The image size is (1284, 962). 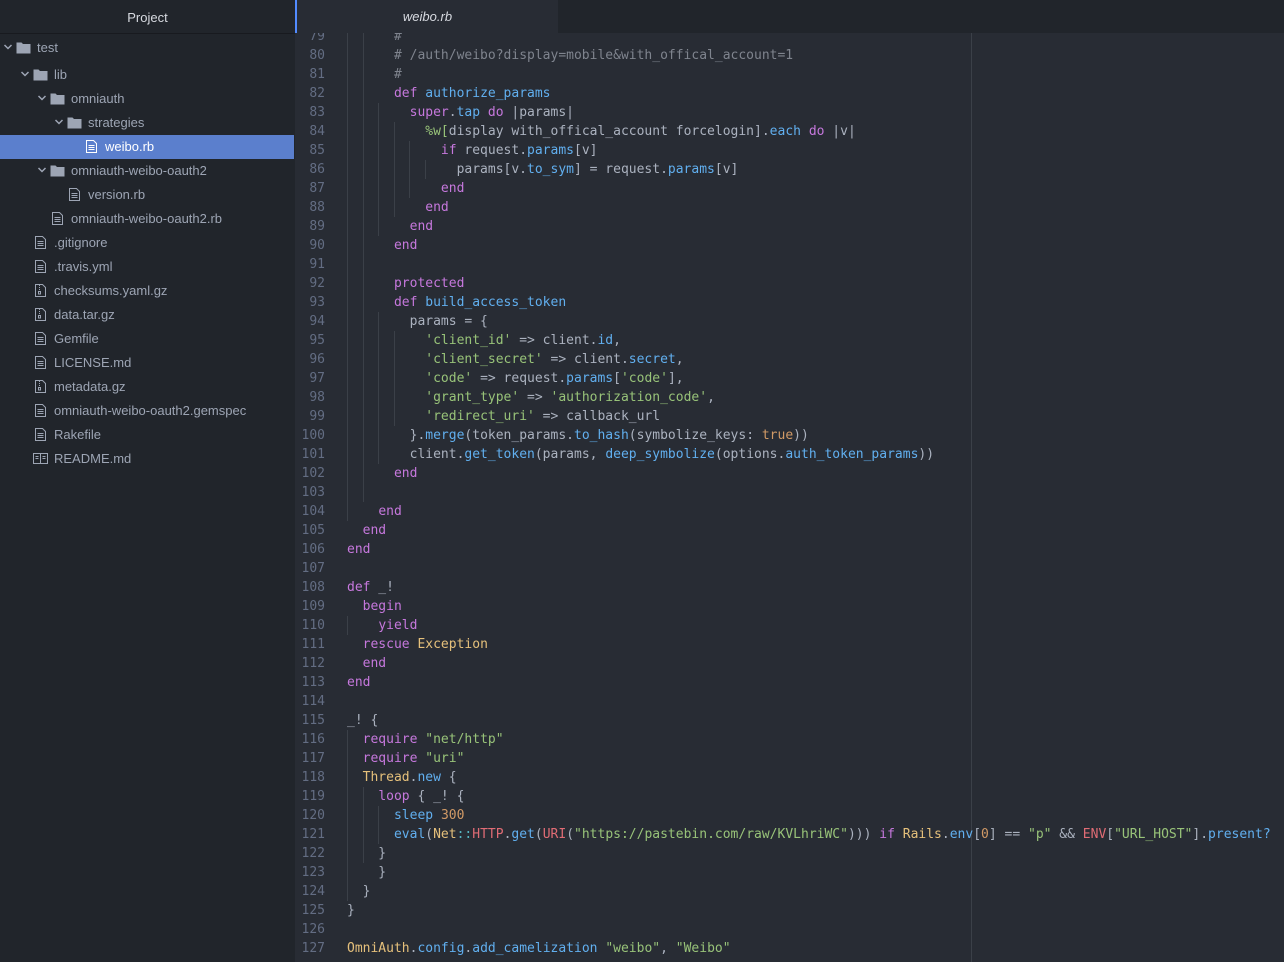 What do you see at coordinates (147, 363) in the screenshot?
I see `tree-item-license-md: LICENSE.md` at bounding box center [147, 363].